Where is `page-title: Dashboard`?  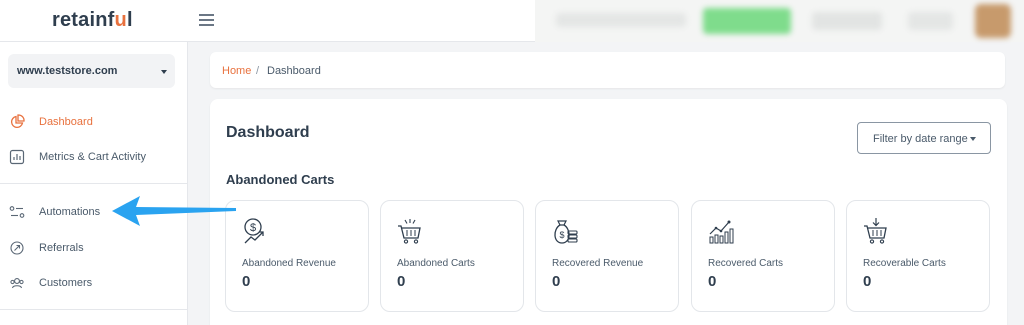 page-title: Dashboard is located at coordinates (268, 132).